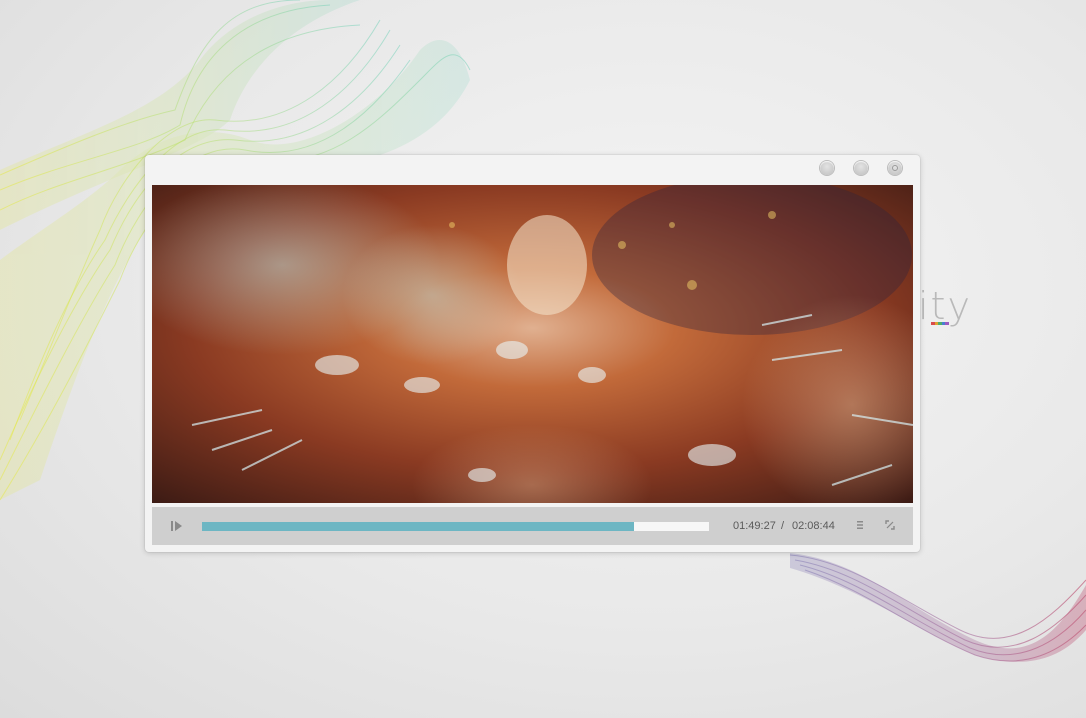  Describe the element at coordinates (177, 526) in the screenshot. I see `play-pause-icon` at that location.